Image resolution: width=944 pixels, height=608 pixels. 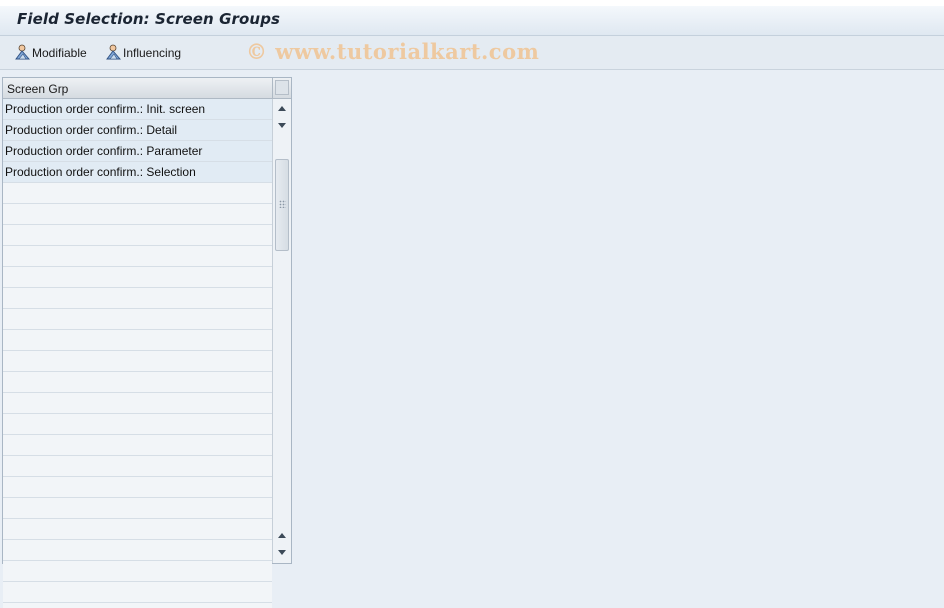 I want to click on scroll-up-icon, so click(x=282, y=108).